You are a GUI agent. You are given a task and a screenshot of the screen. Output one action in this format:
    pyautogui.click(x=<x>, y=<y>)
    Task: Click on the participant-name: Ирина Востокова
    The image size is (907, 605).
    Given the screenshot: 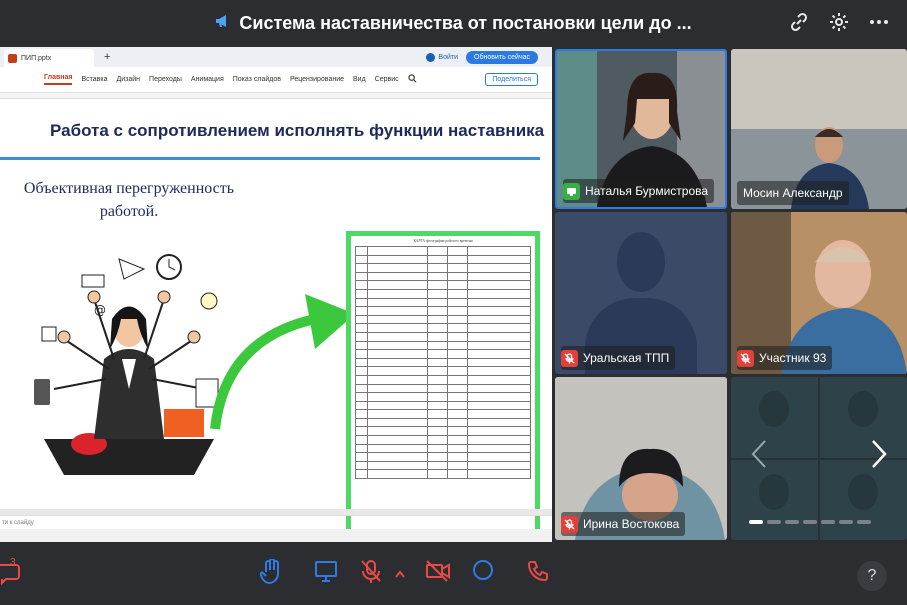 What is the action you would take?
    pyautogui.click(x=631, y=524)
    